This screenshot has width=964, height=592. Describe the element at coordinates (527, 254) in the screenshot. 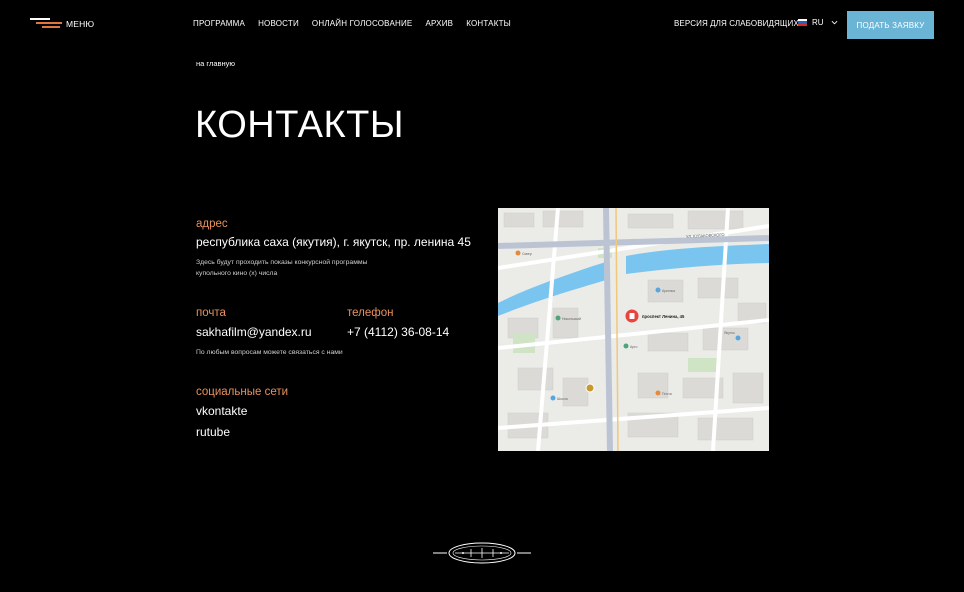

I see `map-place-label: Сквер` at that location.